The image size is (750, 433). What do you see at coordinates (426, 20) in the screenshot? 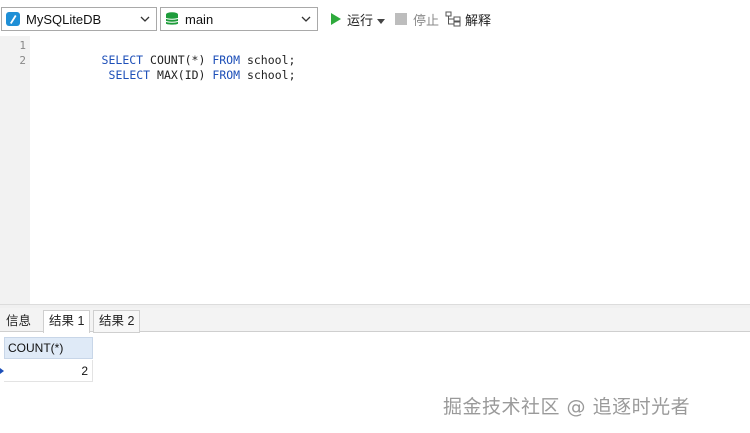
I see `stop-button-label: 停止` at bounding box center [426, 20].